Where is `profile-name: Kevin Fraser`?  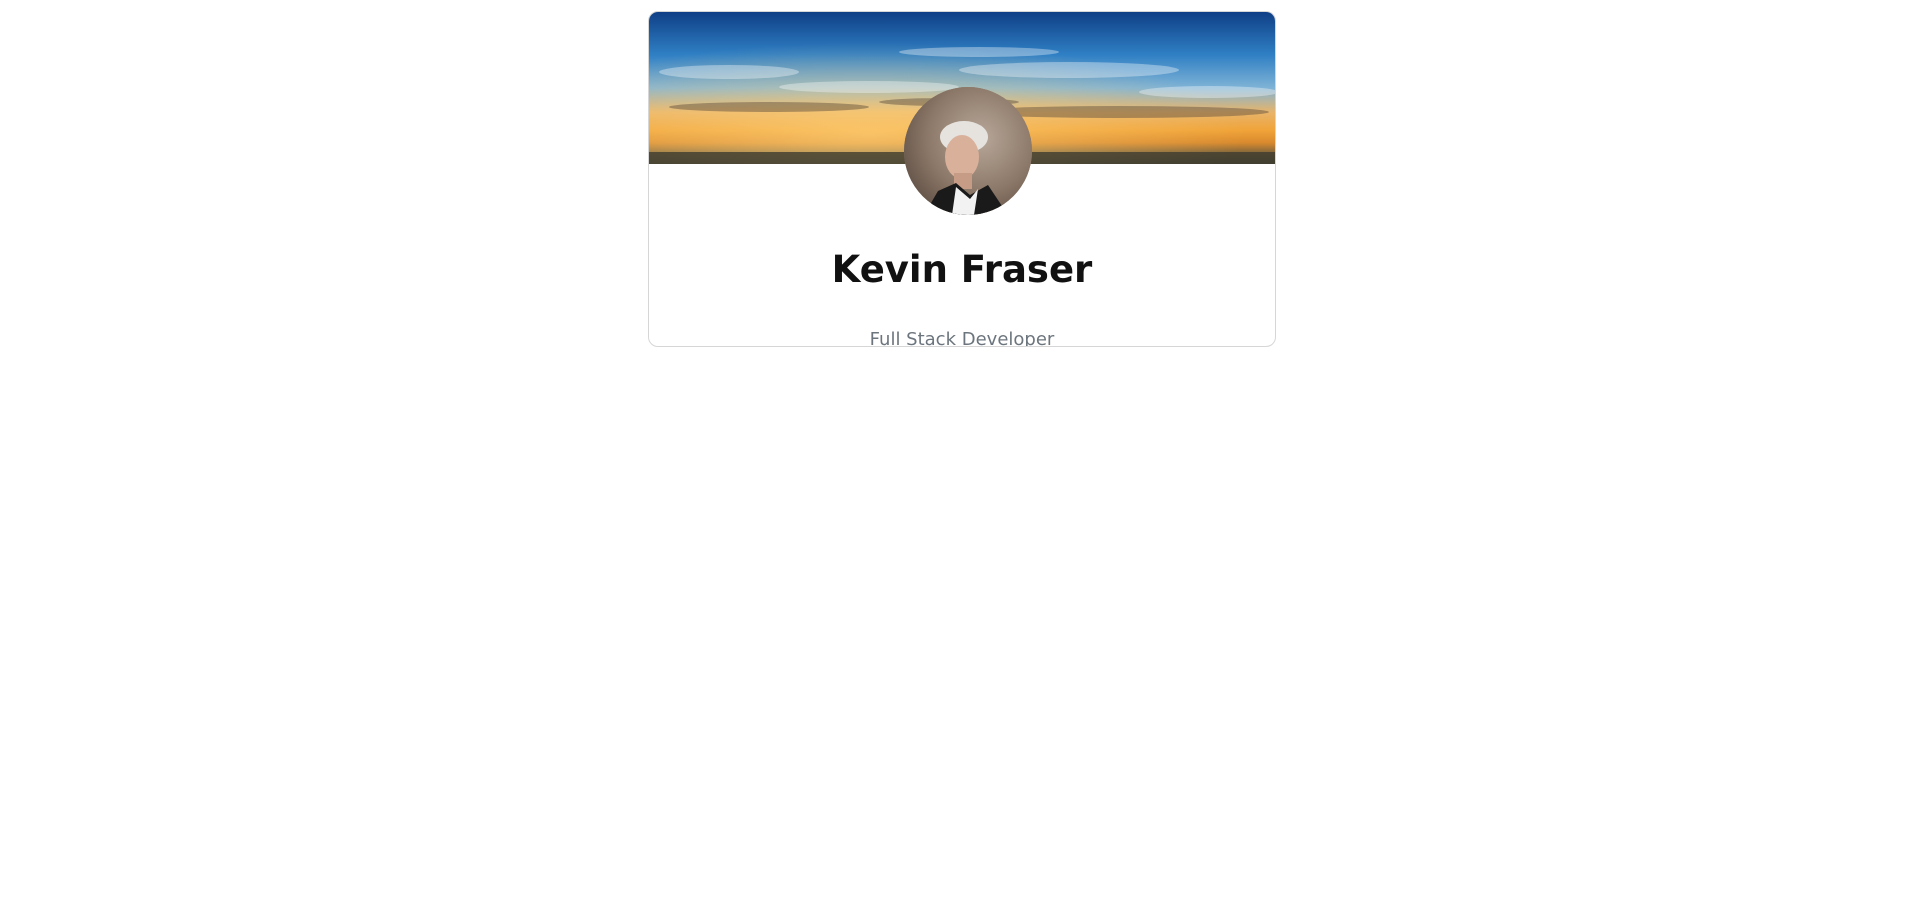
profile-name: Kevin Fraser is located at coordinates (962, 269).